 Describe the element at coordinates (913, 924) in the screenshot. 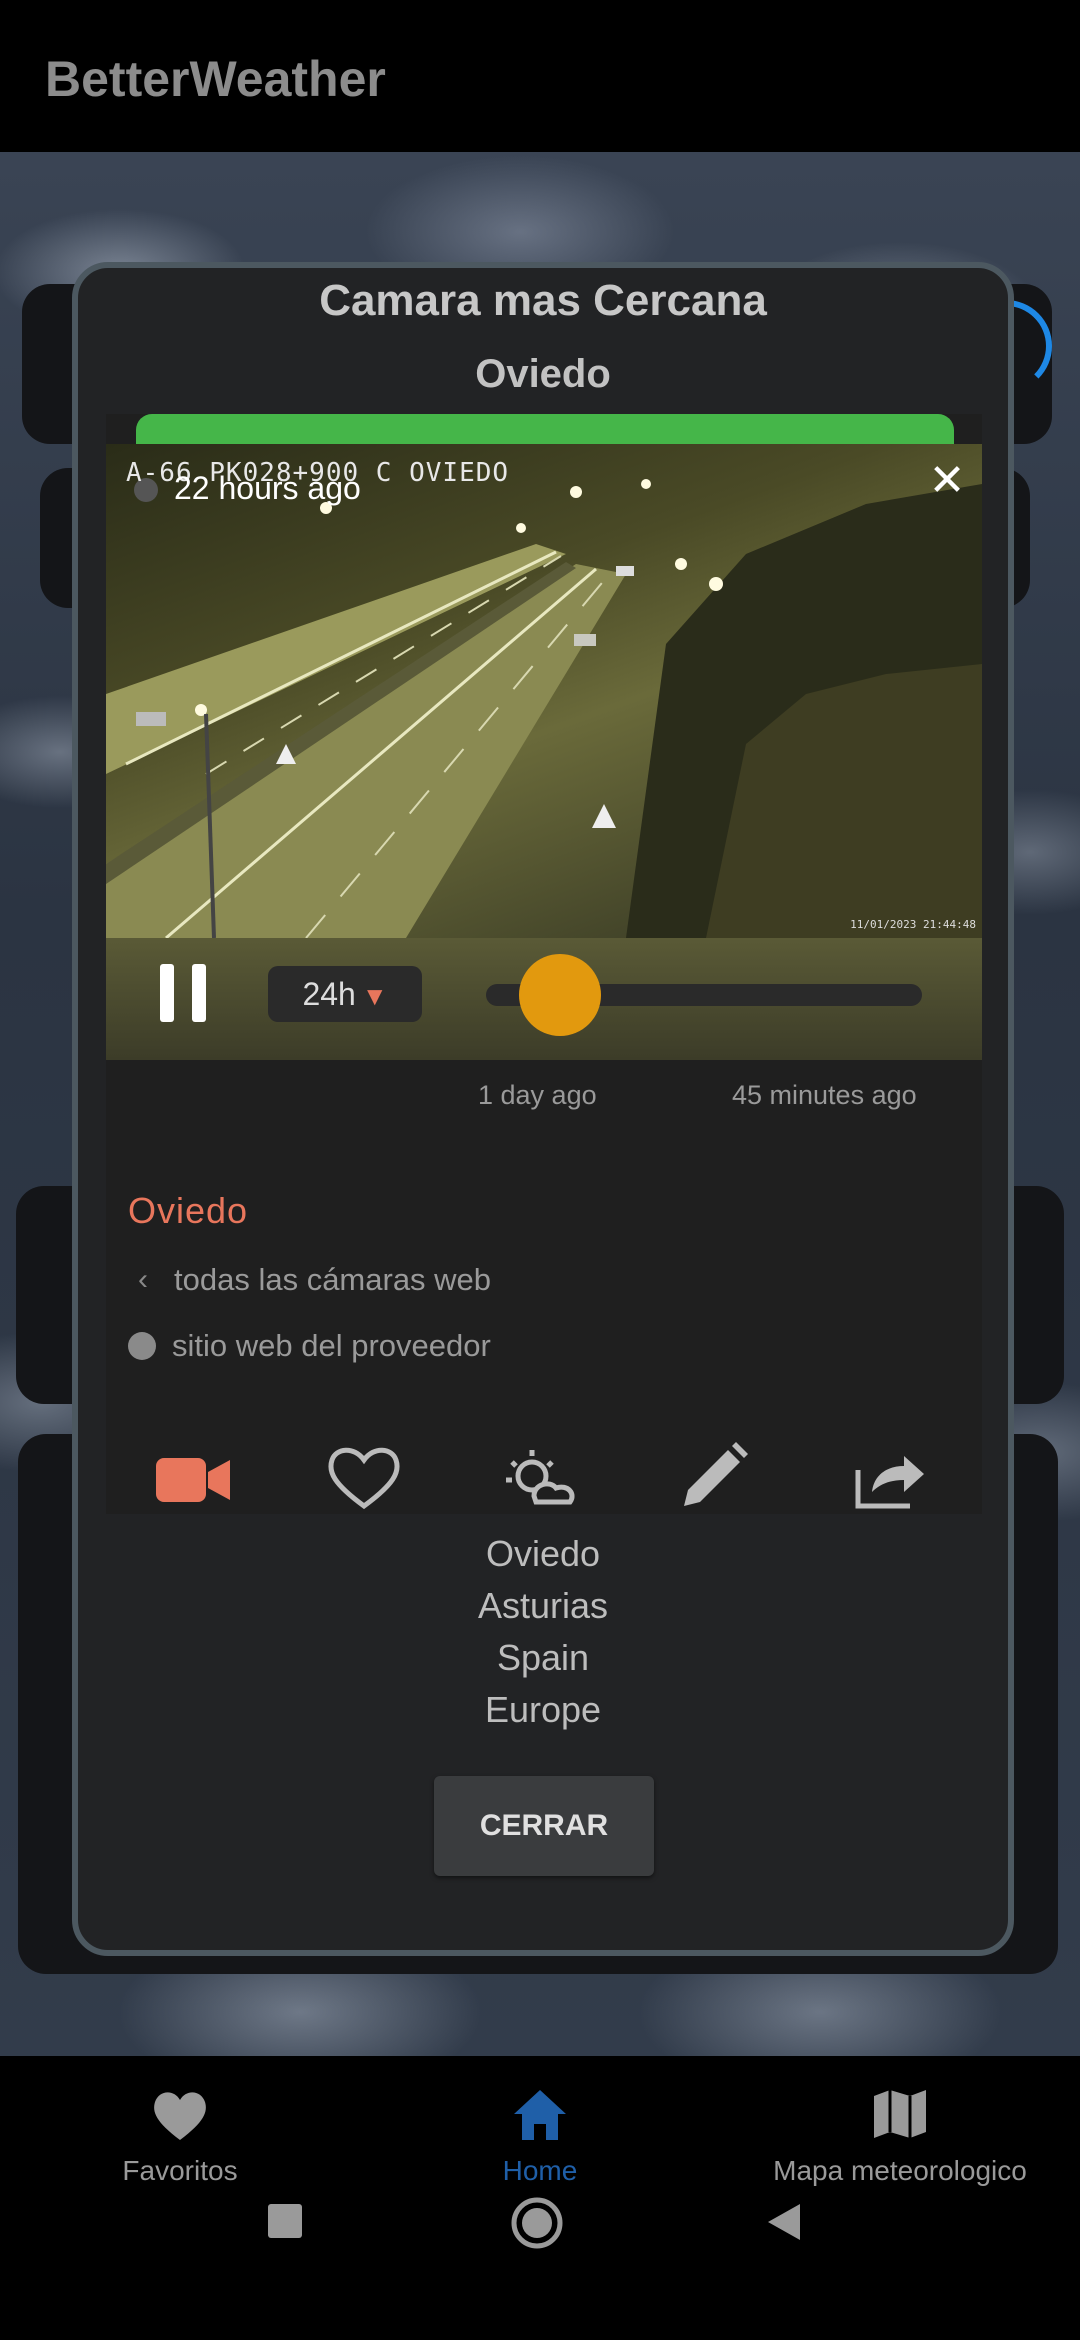

I see `camera-timestamp: 11/01/2023 21:44:48` at that location.